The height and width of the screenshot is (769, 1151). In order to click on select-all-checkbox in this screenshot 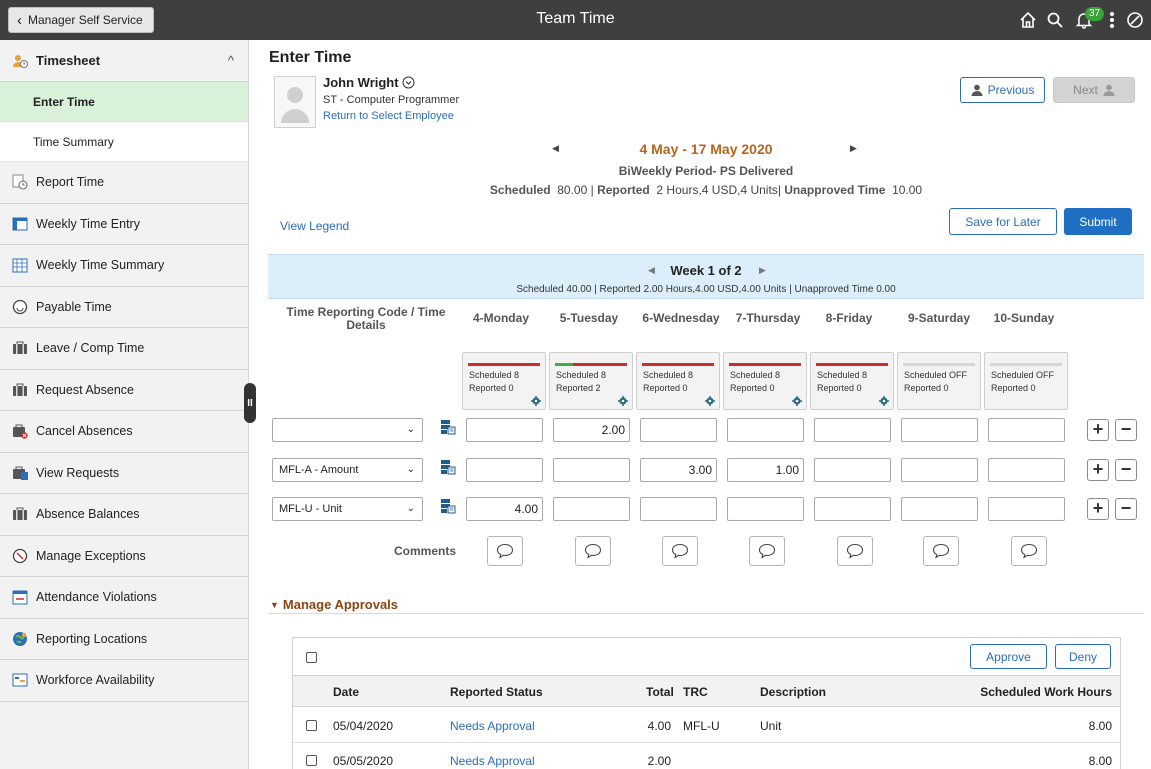, I will do `click(311, 657)`.